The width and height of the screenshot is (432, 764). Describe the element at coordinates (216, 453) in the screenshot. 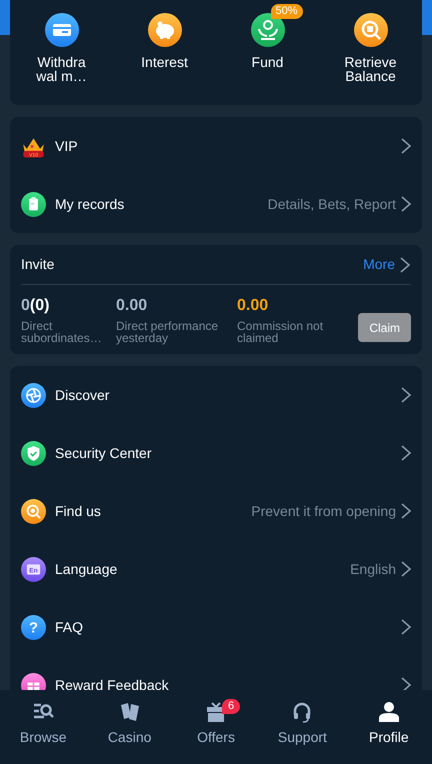

I see `menu-item: Security Center` at that location.